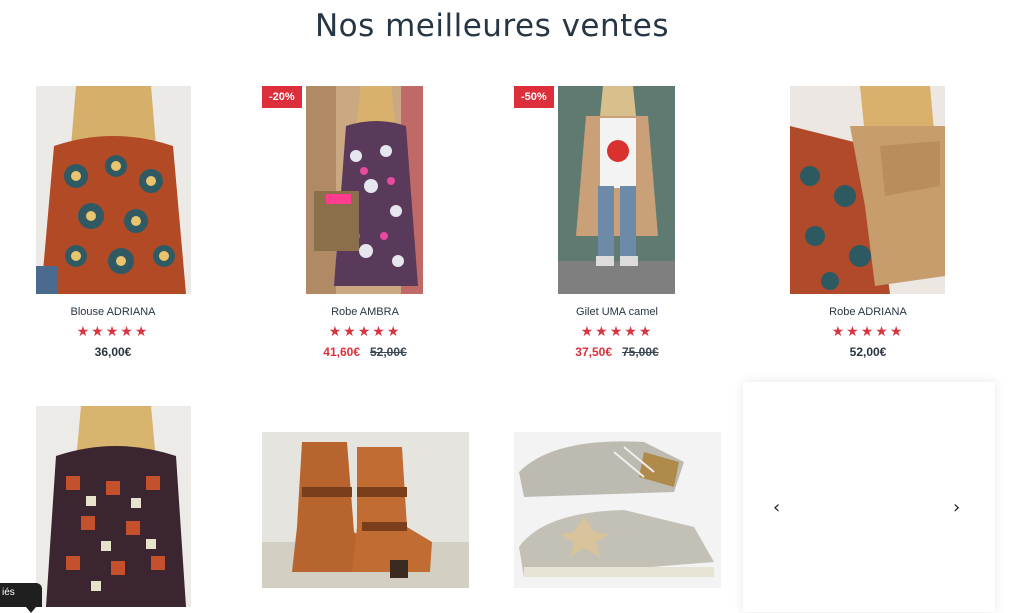 The width and height of the screenshot is (1024, 613). Describe the element at coordinates (113, 506) in the screenshot. I see `product-image-blouse-pattern` at that location.